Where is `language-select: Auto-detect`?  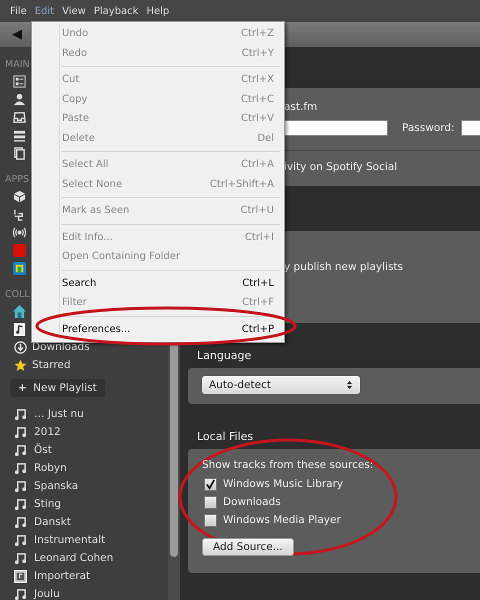 language-select: Auto-detect is located at coordinates (281, 385).